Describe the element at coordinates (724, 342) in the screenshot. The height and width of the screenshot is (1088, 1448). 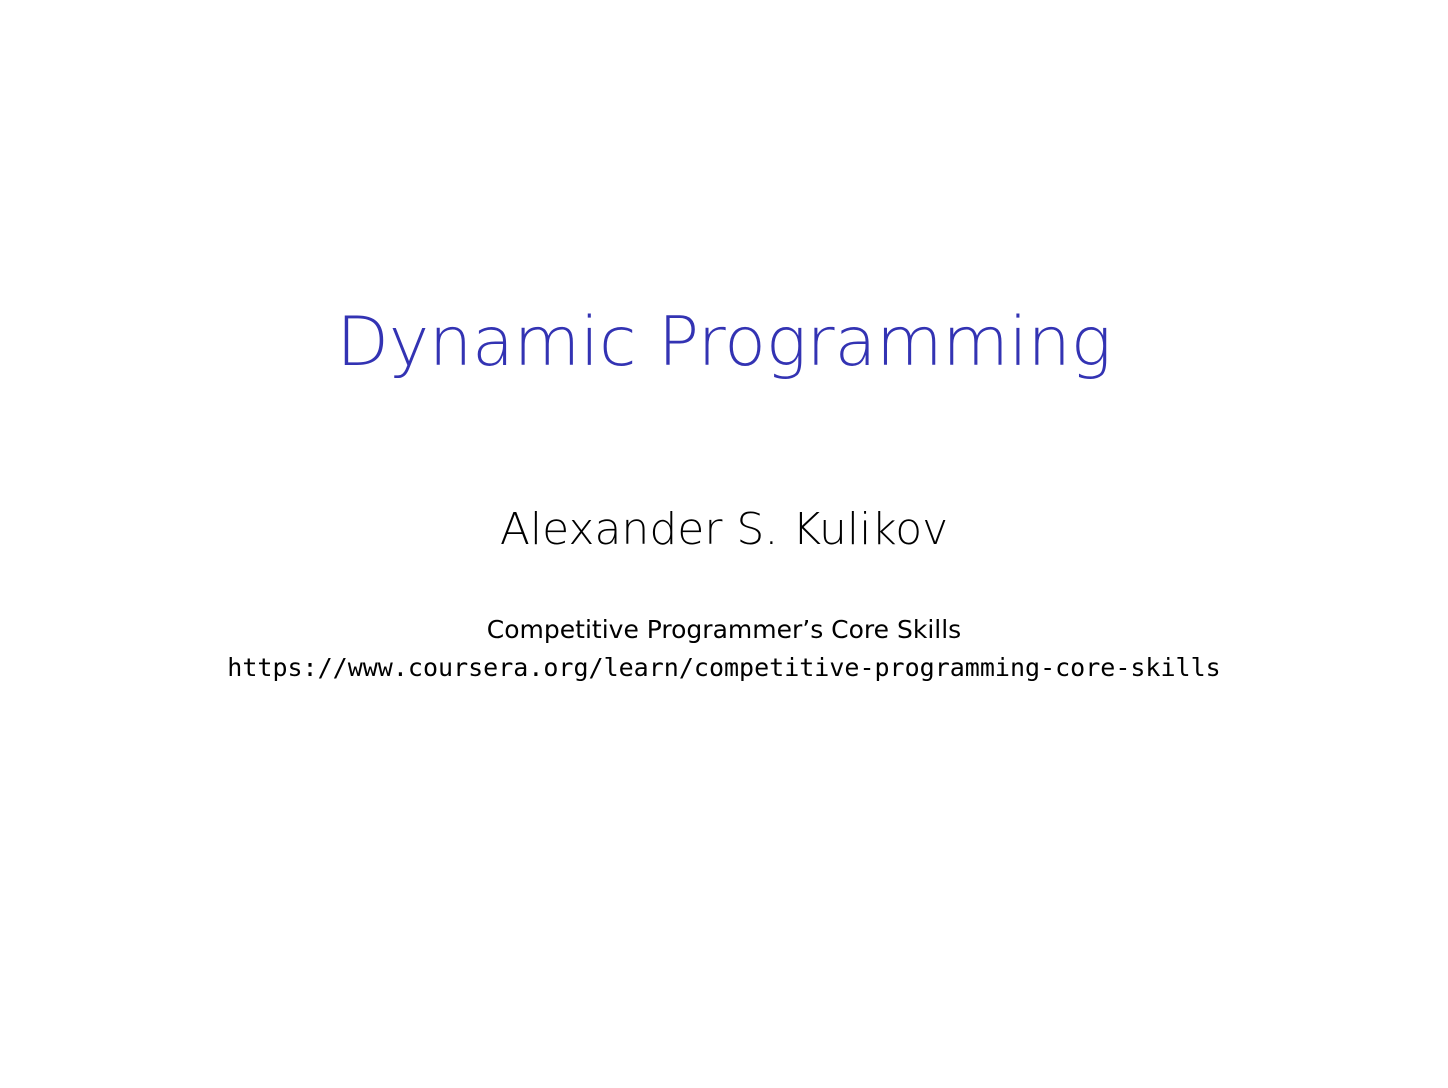
I see `slide-title: Dynamic Programming` at that location.